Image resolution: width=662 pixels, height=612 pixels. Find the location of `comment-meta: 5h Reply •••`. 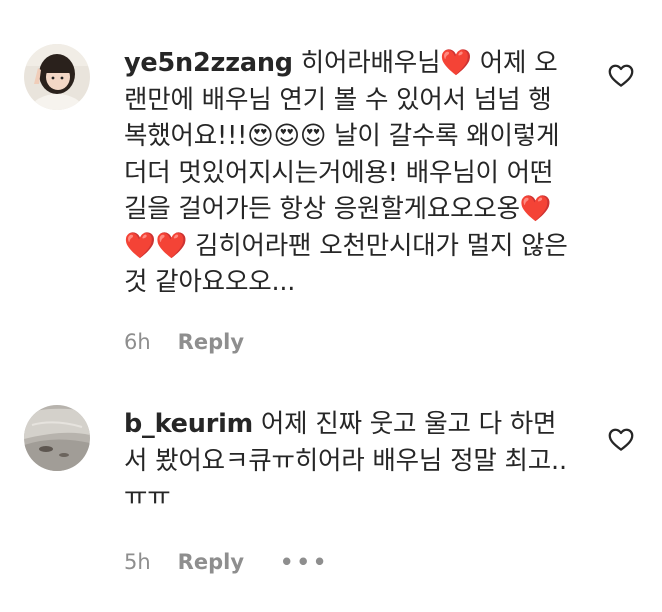

comment-meta: 5h Reply ••• is located at coordinates (226, 562).